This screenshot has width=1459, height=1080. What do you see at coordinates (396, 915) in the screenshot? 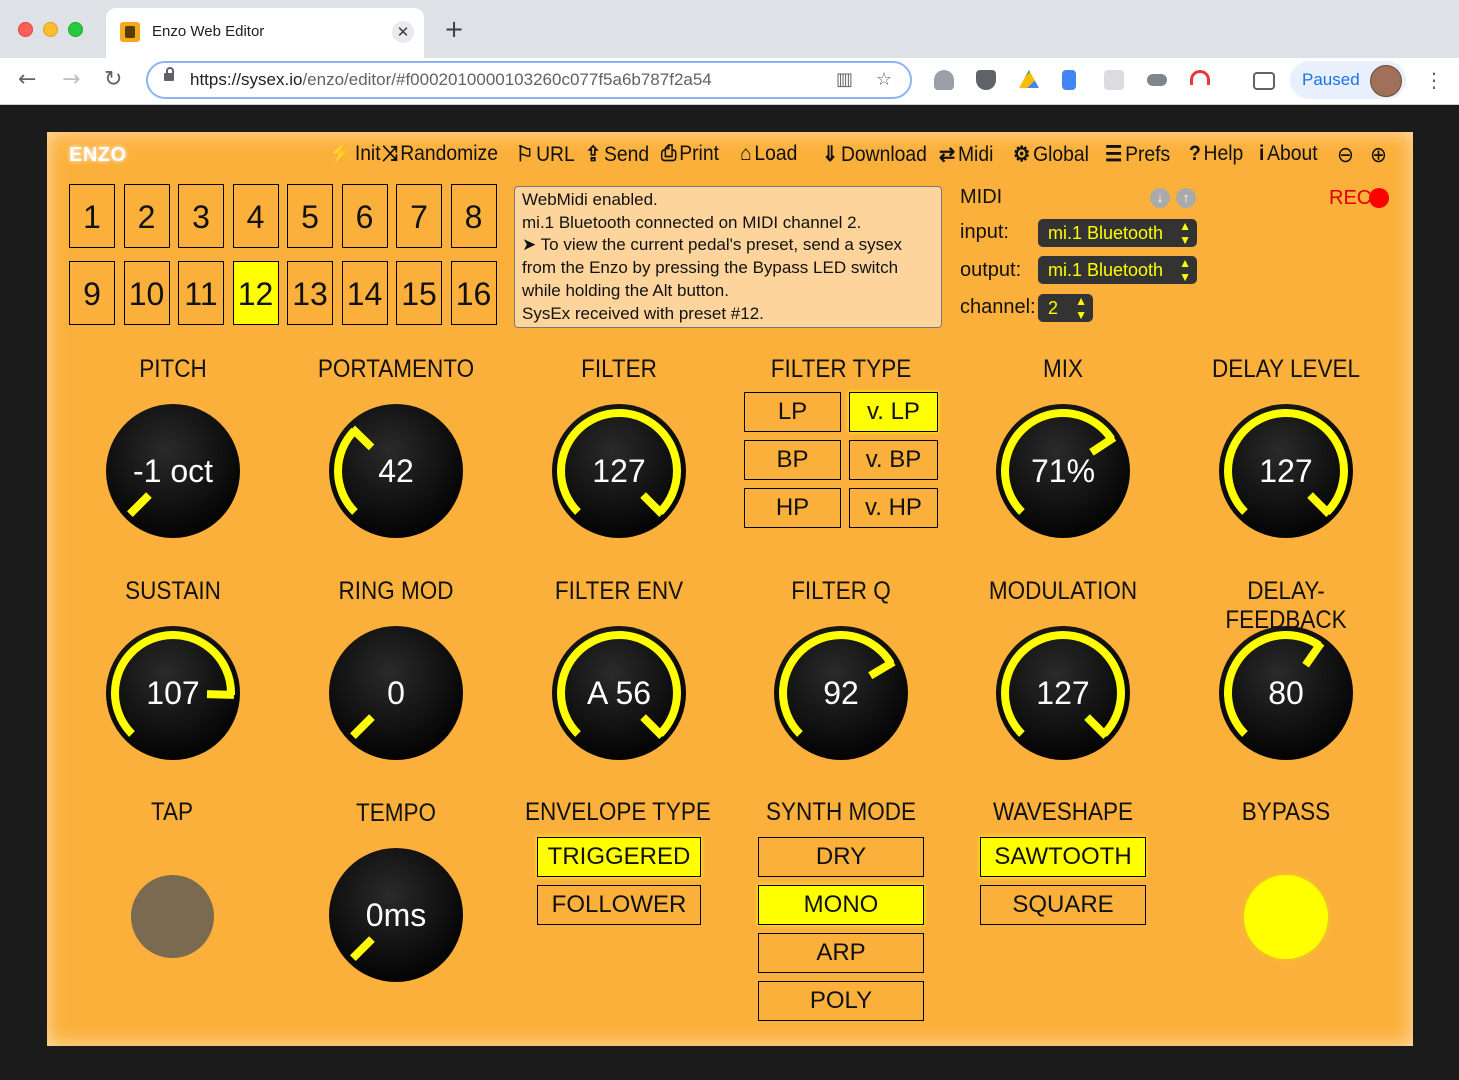
I see `tempo-knob: 0ms` at bounding box center [396, 915].